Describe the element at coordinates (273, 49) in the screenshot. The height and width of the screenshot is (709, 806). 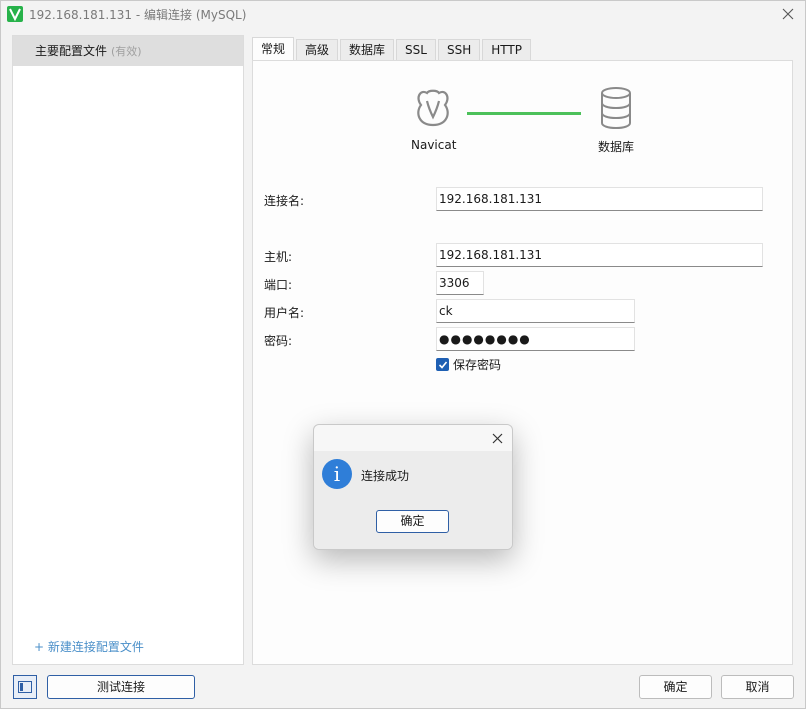
I see `tab-general: 常规` at that location.